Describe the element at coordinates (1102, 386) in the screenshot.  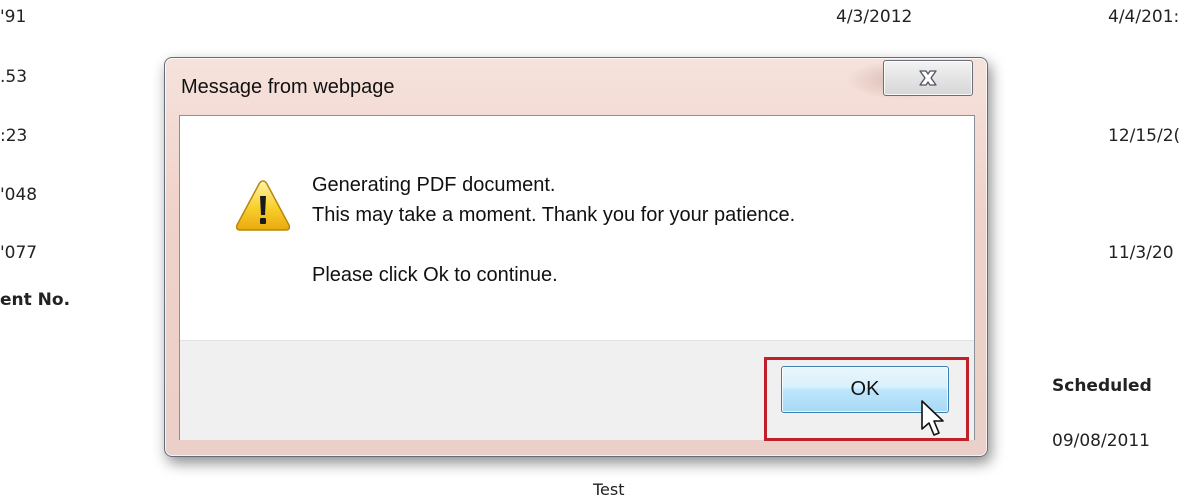
I see `scheduled-header: Scheduled` at that location.